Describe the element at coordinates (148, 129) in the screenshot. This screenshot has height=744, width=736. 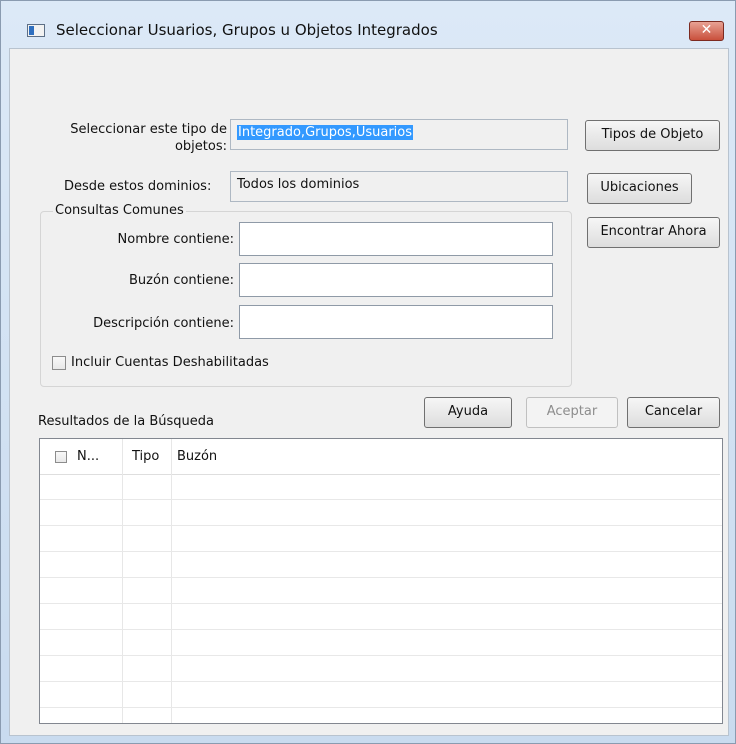
I see `object-type-label-line1: Seleccionar este tipo de` at that location.